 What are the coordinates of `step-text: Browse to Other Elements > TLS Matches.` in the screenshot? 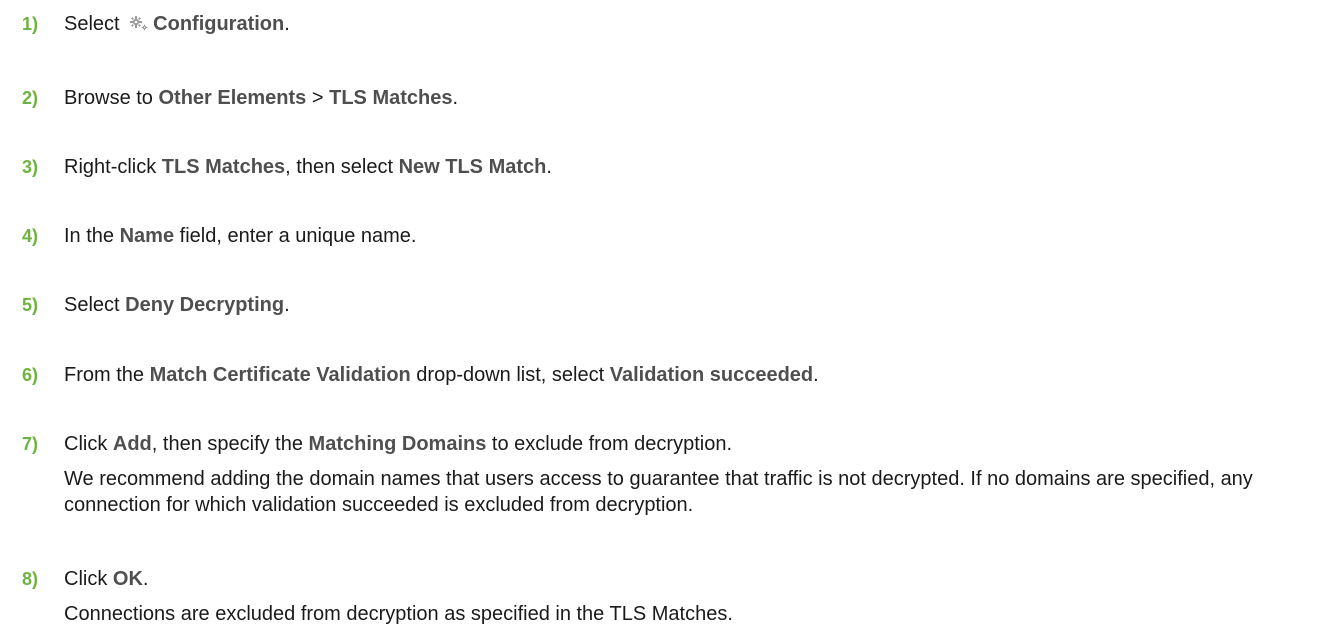 It's located at (261, 98).